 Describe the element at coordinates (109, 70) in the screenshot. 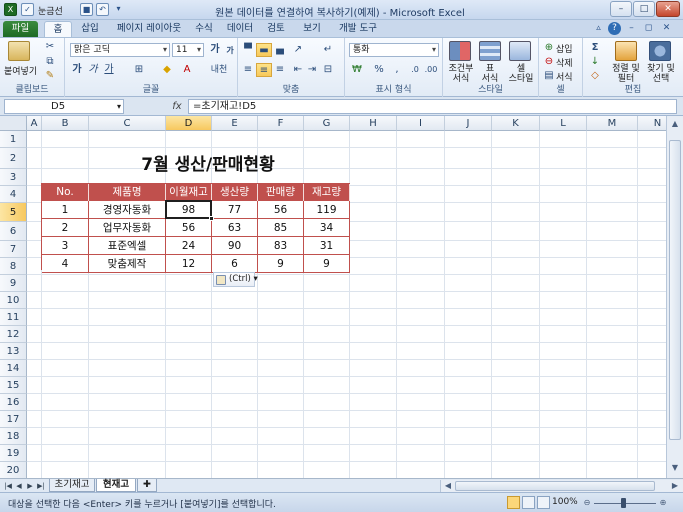

I see `underline-button: 가` at that location.